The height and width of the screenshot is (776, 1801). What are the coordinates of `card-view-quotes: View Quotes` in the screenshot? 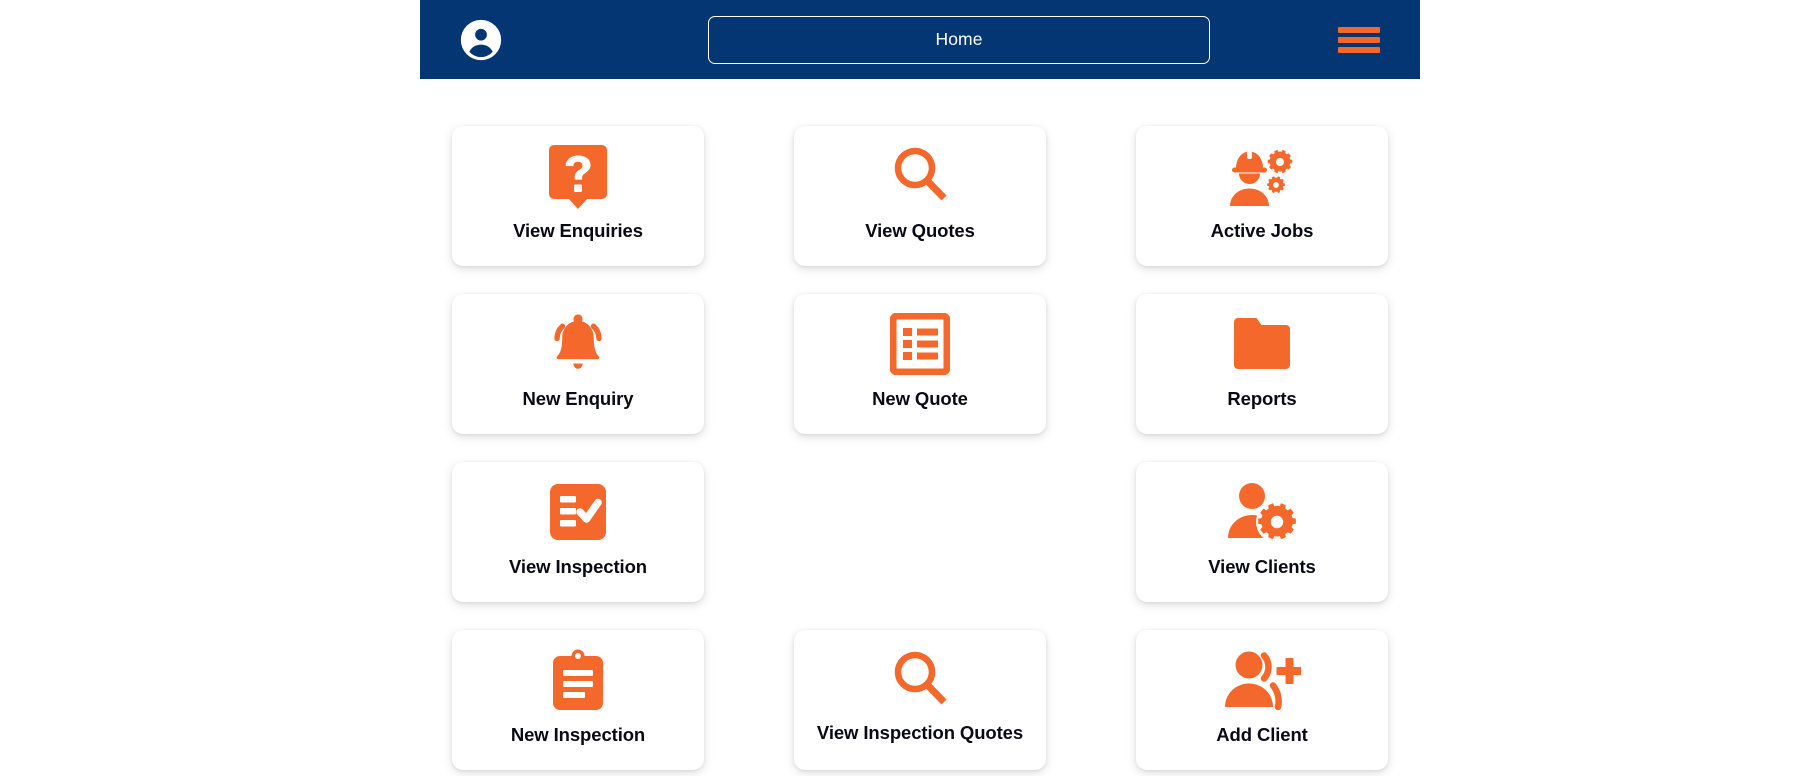 It's located at (920, 196).